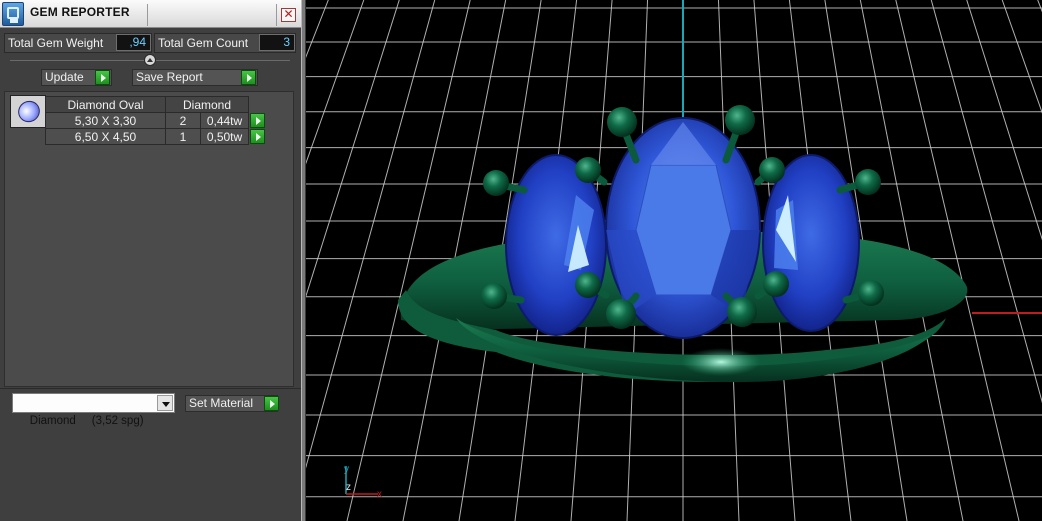 The height and width of the screenshot is (521, 1042). Describe the element at coordinates (150, 60) in the screenshot. I see `collapse-arrow-icon` at that location.